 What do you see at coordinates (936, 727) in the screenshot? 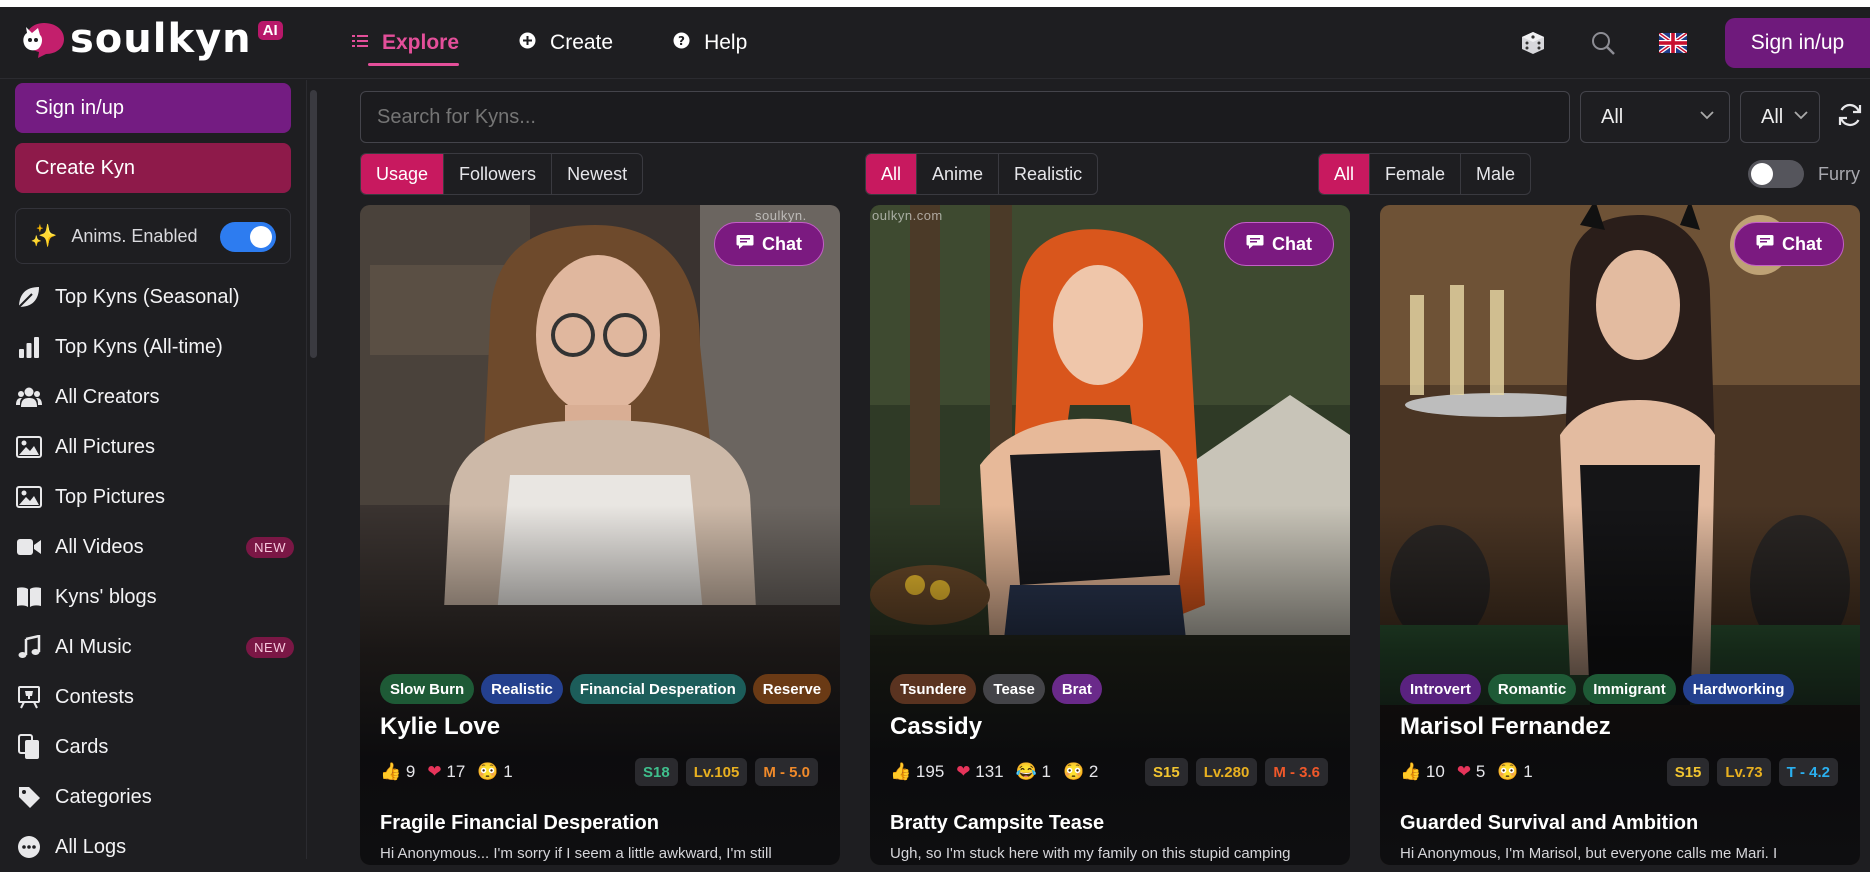
I see `kyn-name: Cassidy` at bounding box center [936, 727].